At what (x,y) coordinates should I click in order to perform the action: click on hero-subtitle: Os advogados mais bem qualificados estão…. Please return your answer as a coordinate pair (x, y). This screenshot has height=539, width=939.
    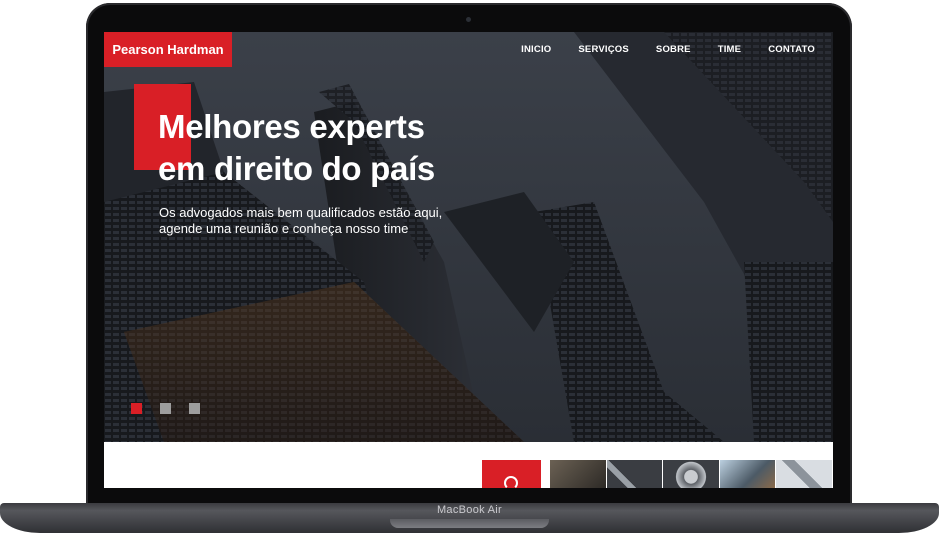
    Looking at the image, I should click on (319, 221).